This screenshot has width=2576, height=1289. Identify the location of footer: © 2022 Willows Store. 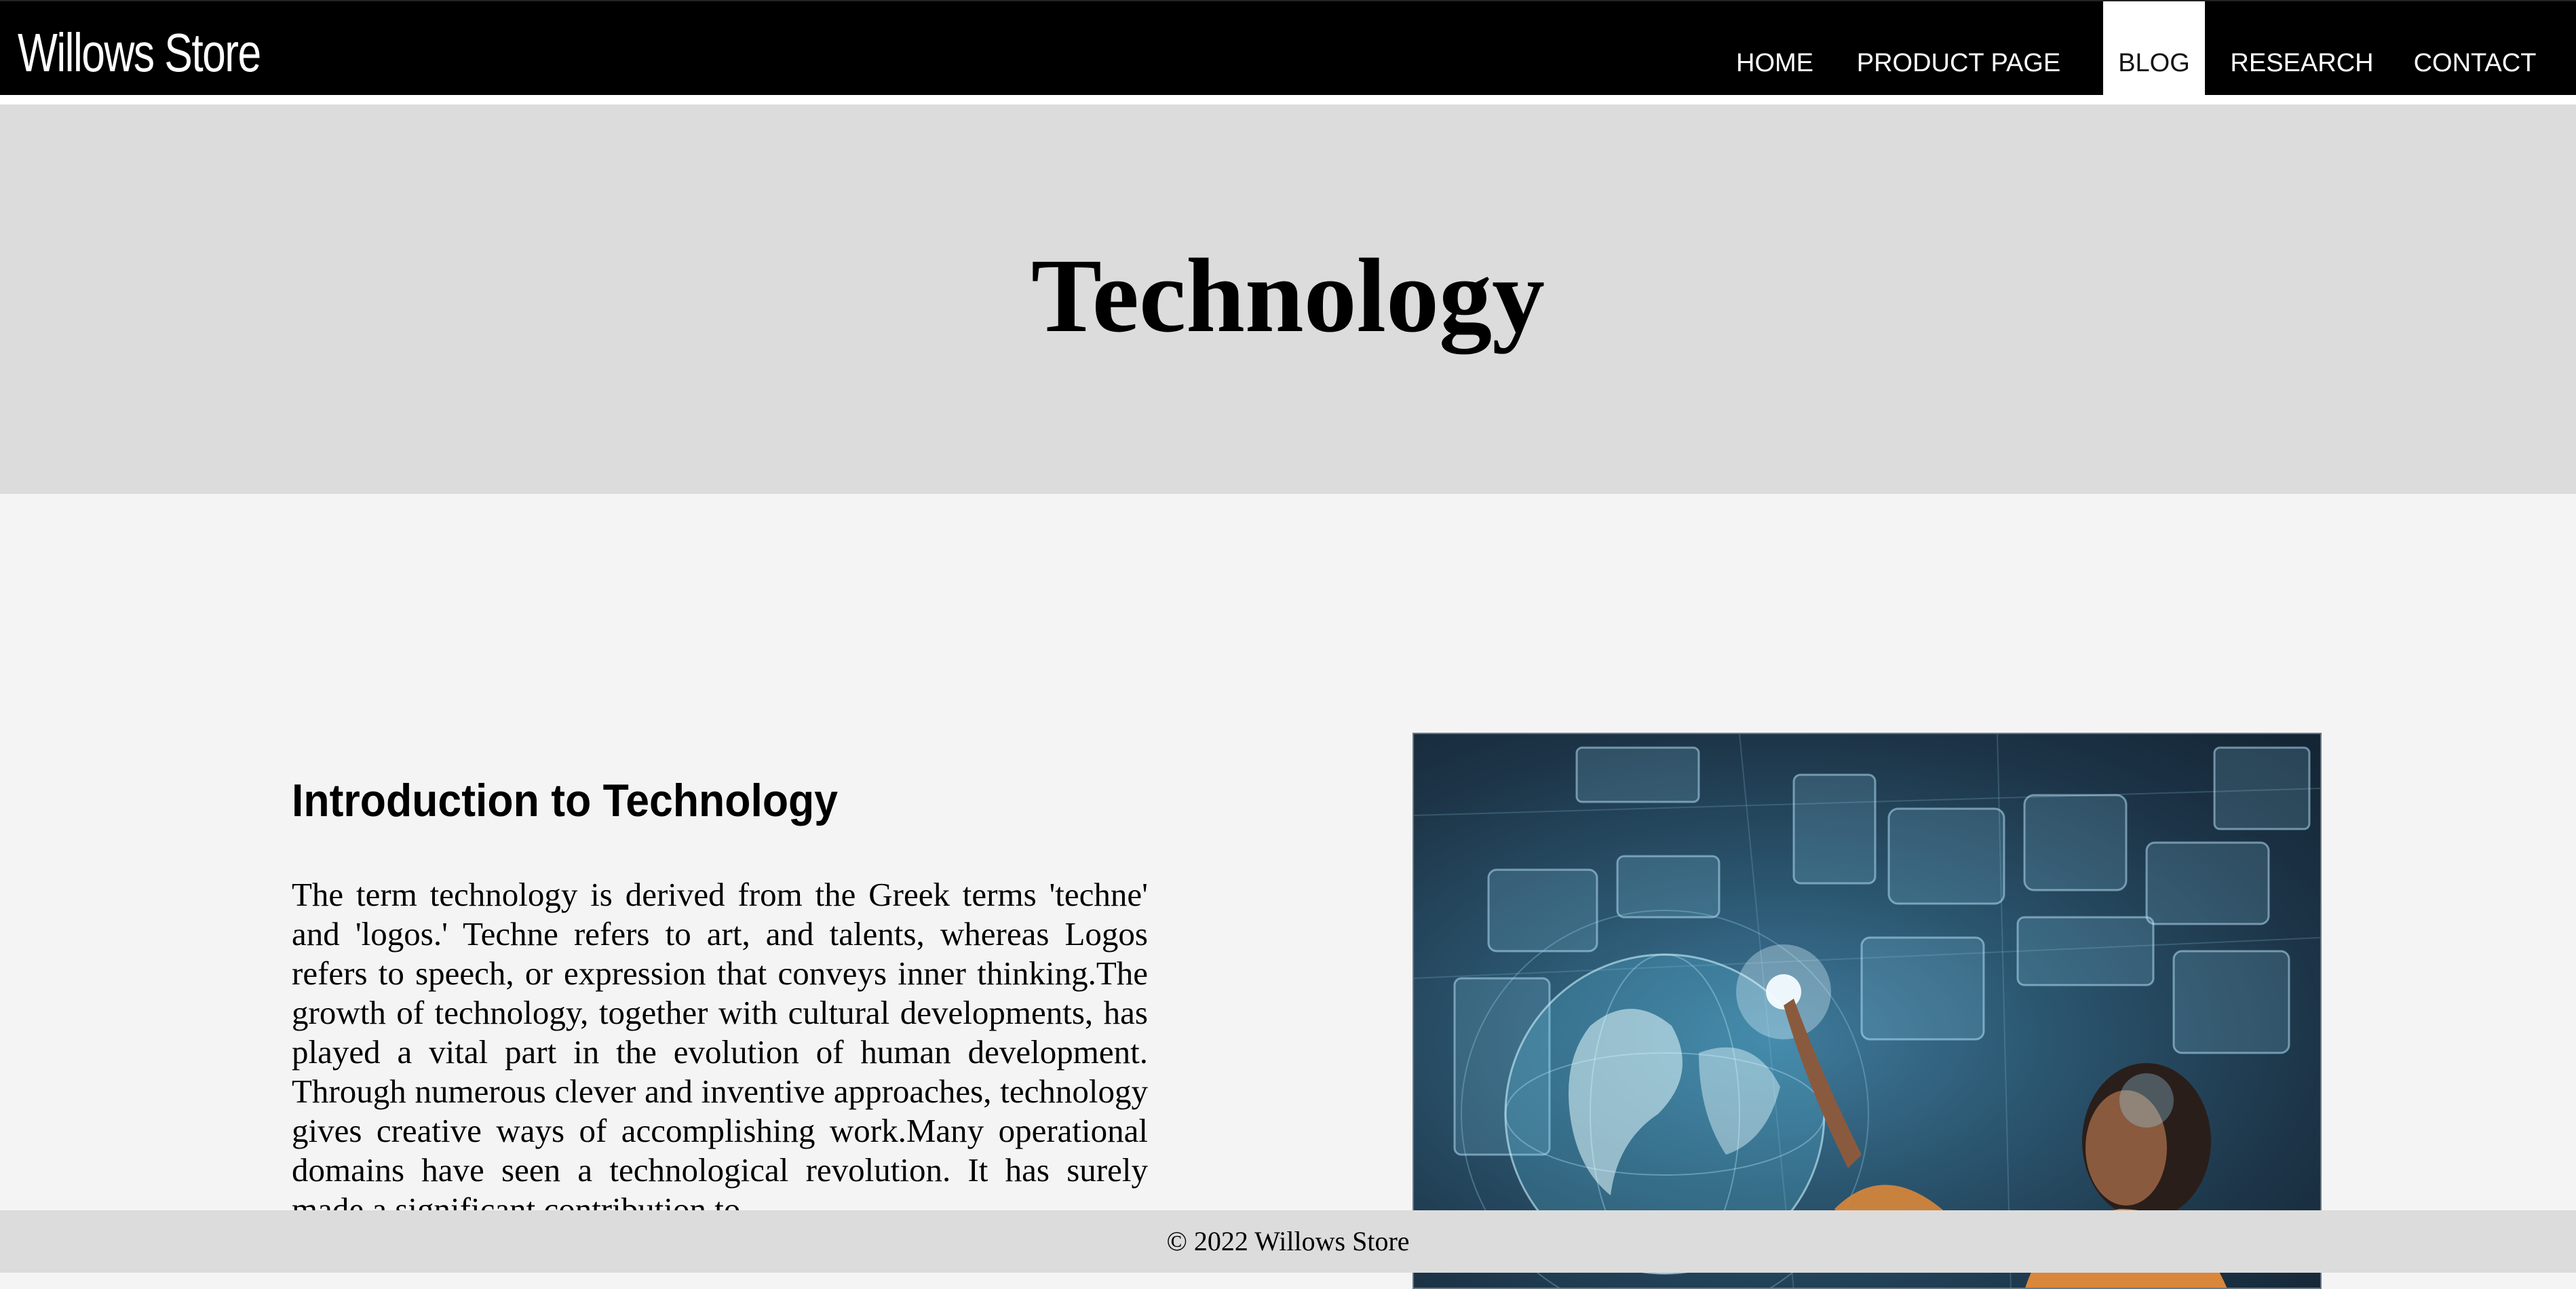
(1288, 1241).